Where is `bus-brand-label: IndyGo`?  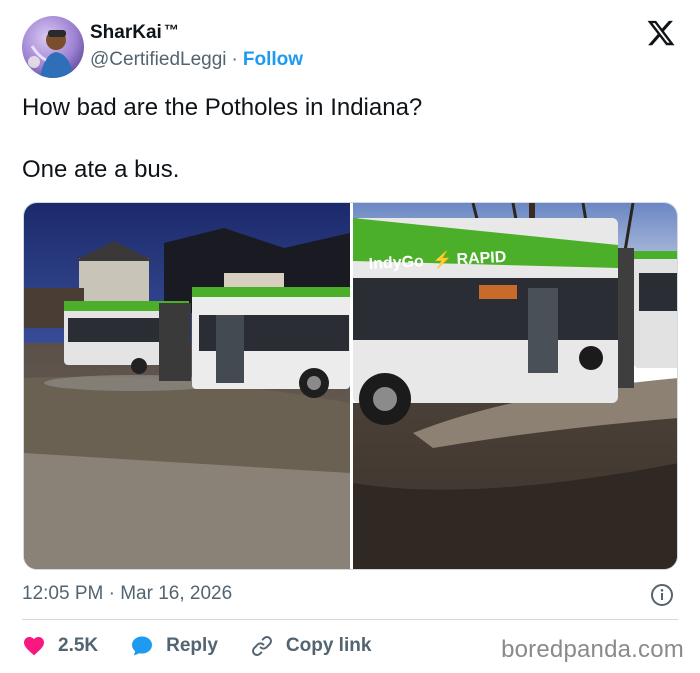 bus-brand-label: IndyGo is located at coordinates (396, 263).